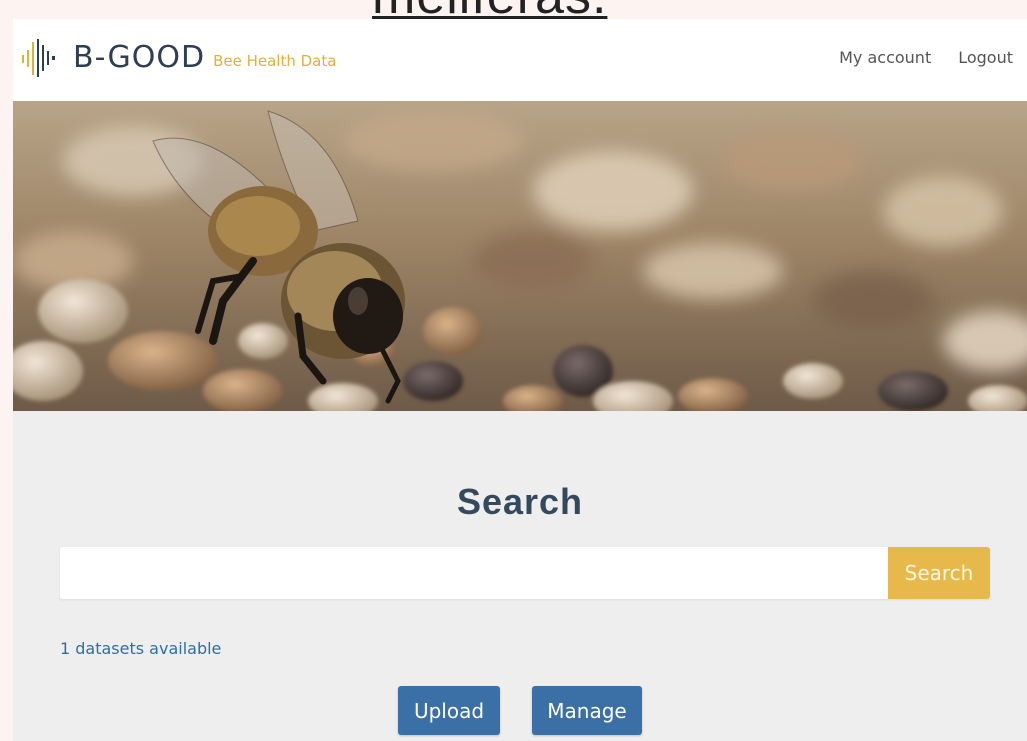  What do you see at coordinates (587, 710) in the screenshot?
I see `manage-button: Manage` at bounding box center [587, 710].